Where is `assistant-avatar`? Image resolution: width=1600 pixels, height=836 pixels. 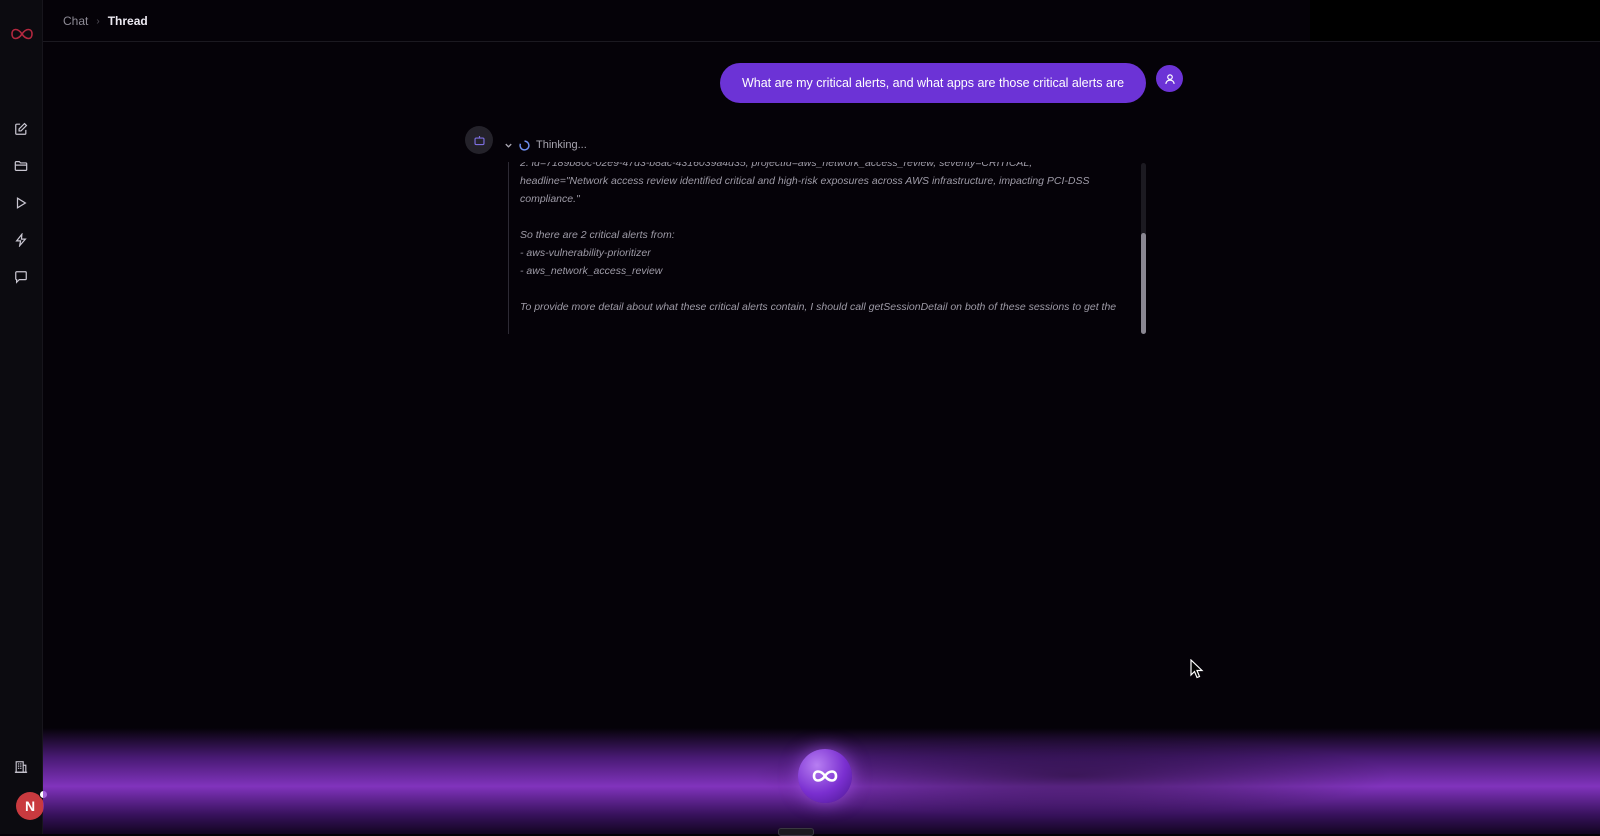
assistant-avatar is located at coordinates (479, 140).